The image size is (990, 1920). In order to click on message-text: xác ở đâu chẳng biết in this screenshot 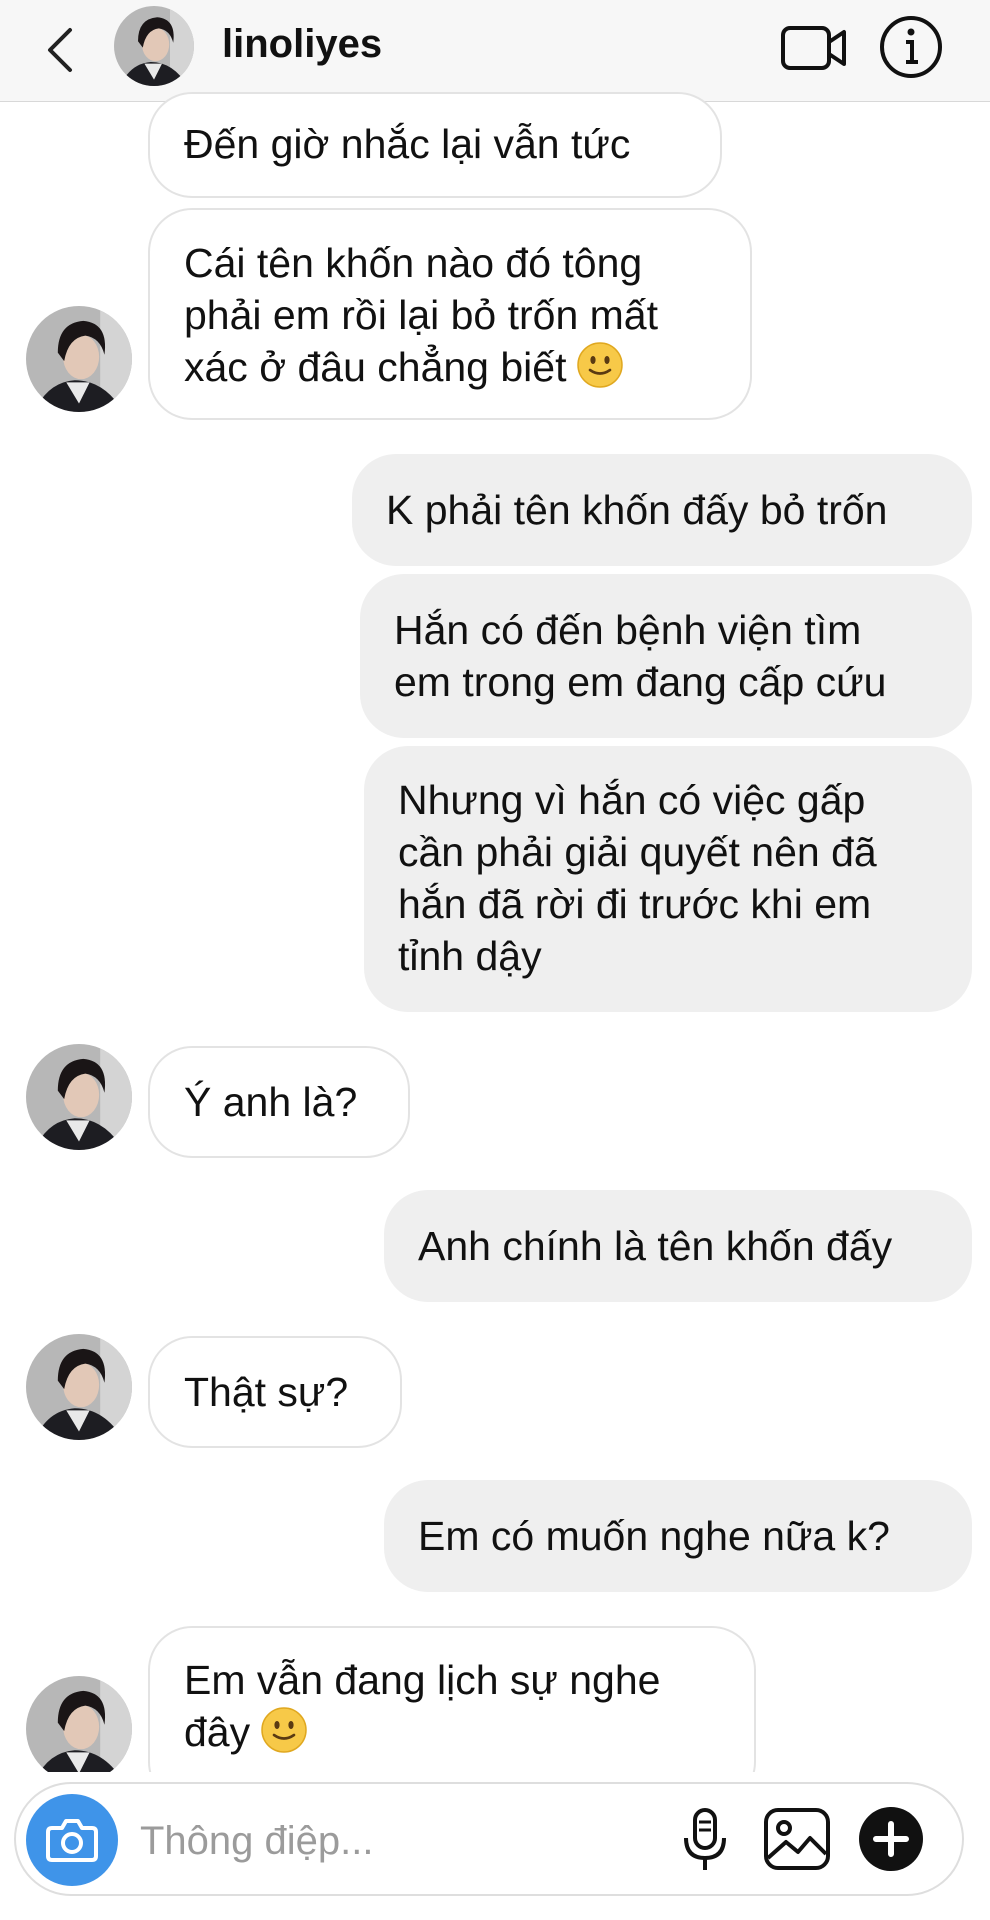, I will do `click(375, 367)`.